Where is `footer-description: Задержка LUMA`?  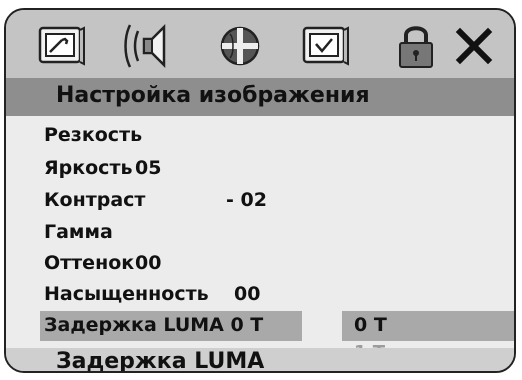 footer-description: Задержка LUMA is located at coordinates (260, 360).